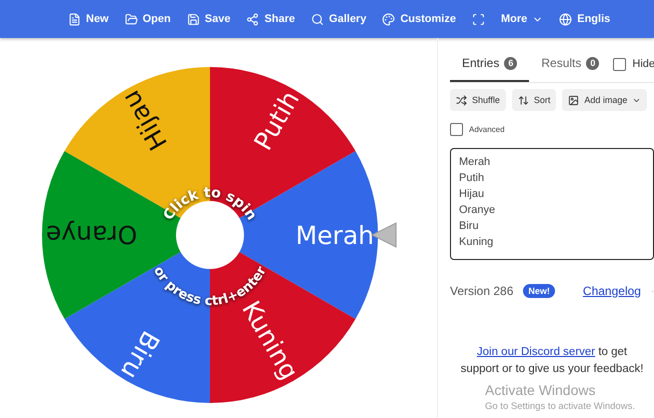 This screenshot has height=418, width=654. Describe the element at coordinates (560, 406) in the screenshot. I see `activation-text: Go to Settings to activate Windows.` at that location.